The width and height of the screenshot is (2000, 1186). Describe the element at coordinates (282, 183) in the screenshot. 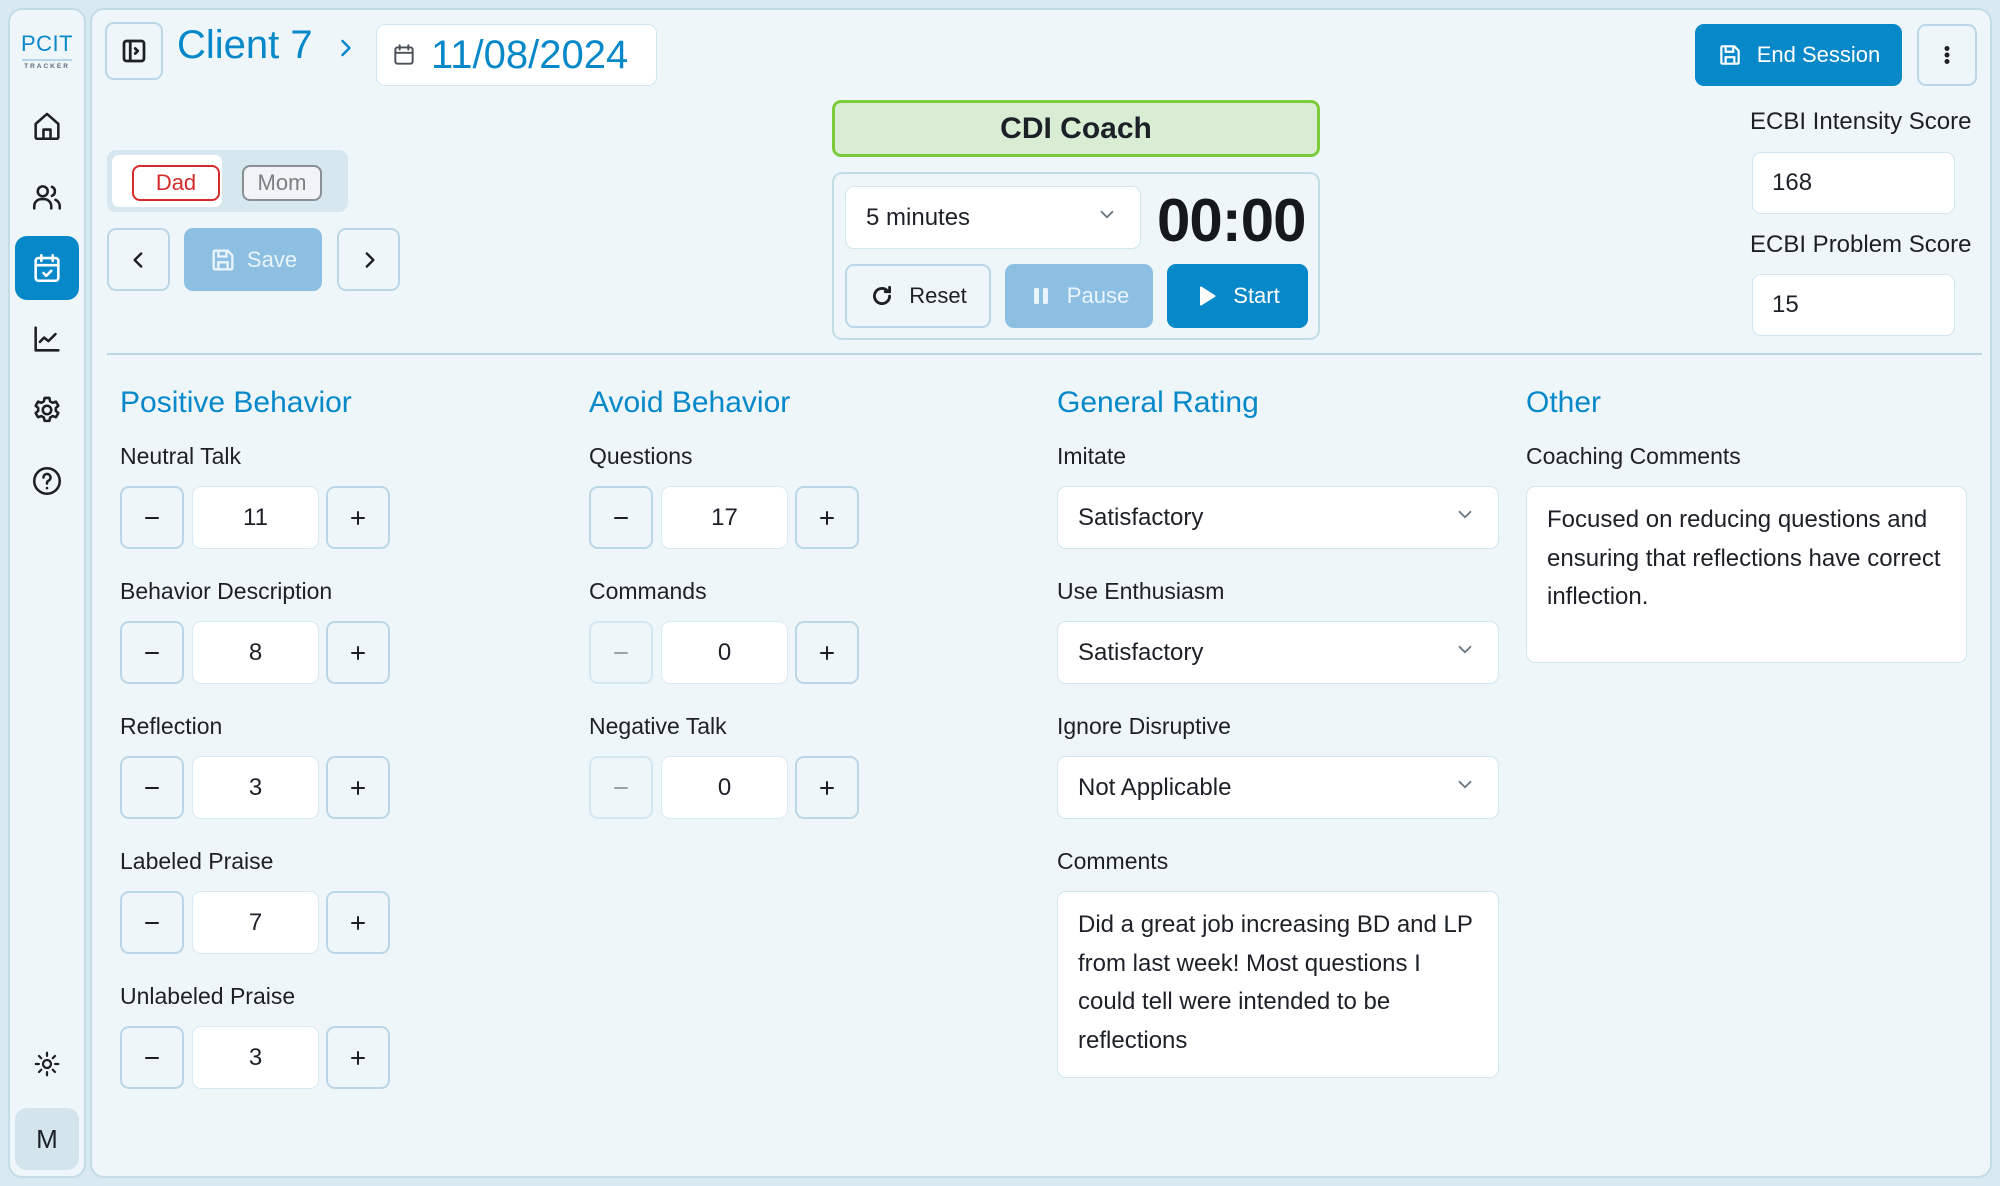

I see `parent-tab-mom: Mom` at that location.